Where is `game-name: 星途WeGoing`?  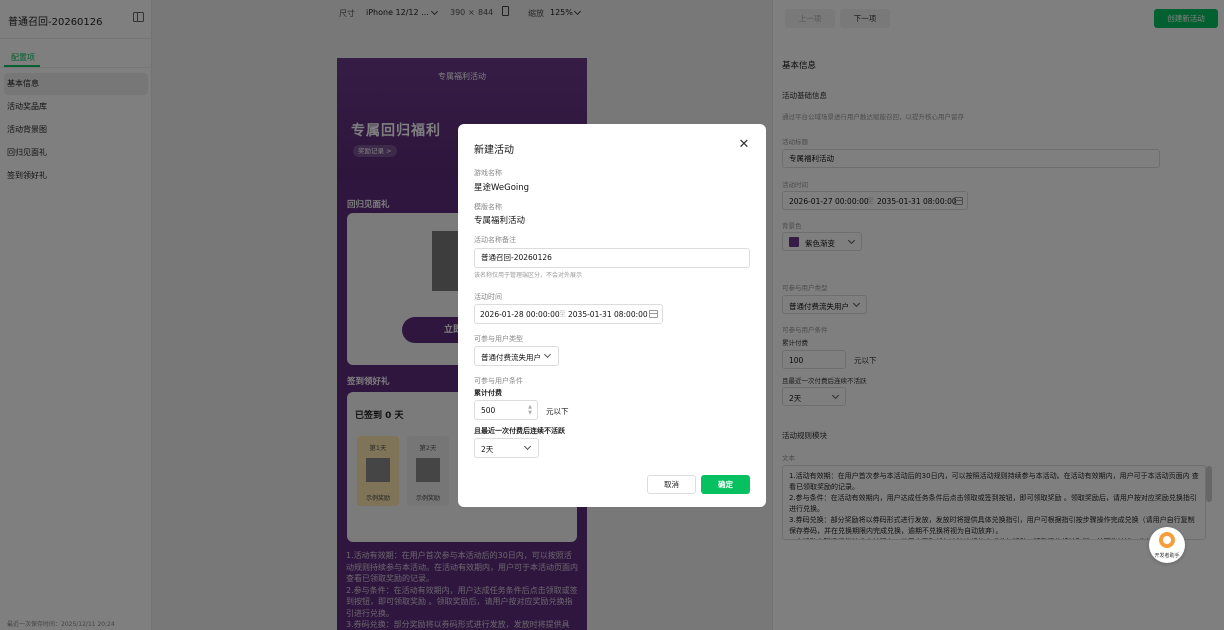 game-name: 星途WeGoing is located at coordinates (502, 188).